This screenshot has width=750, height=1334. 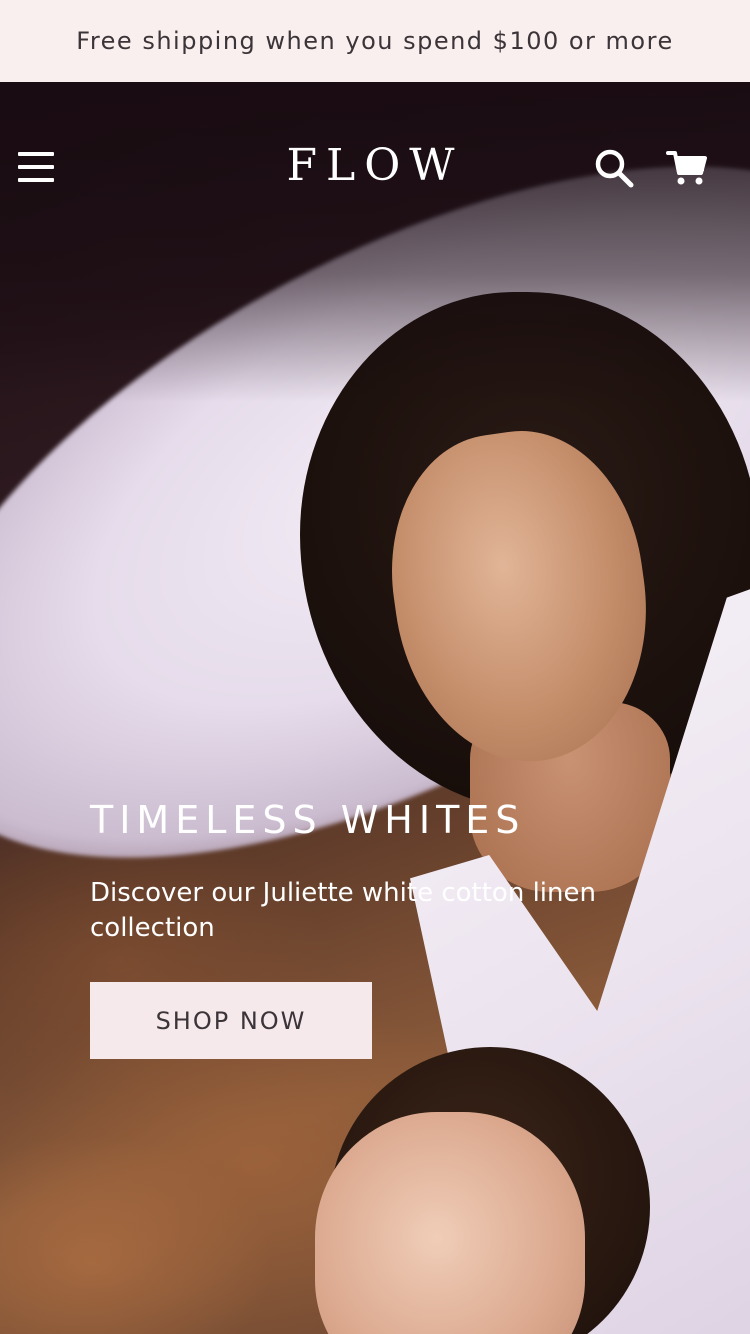 I want to click on cart-icon, so click(x=687, y=168).